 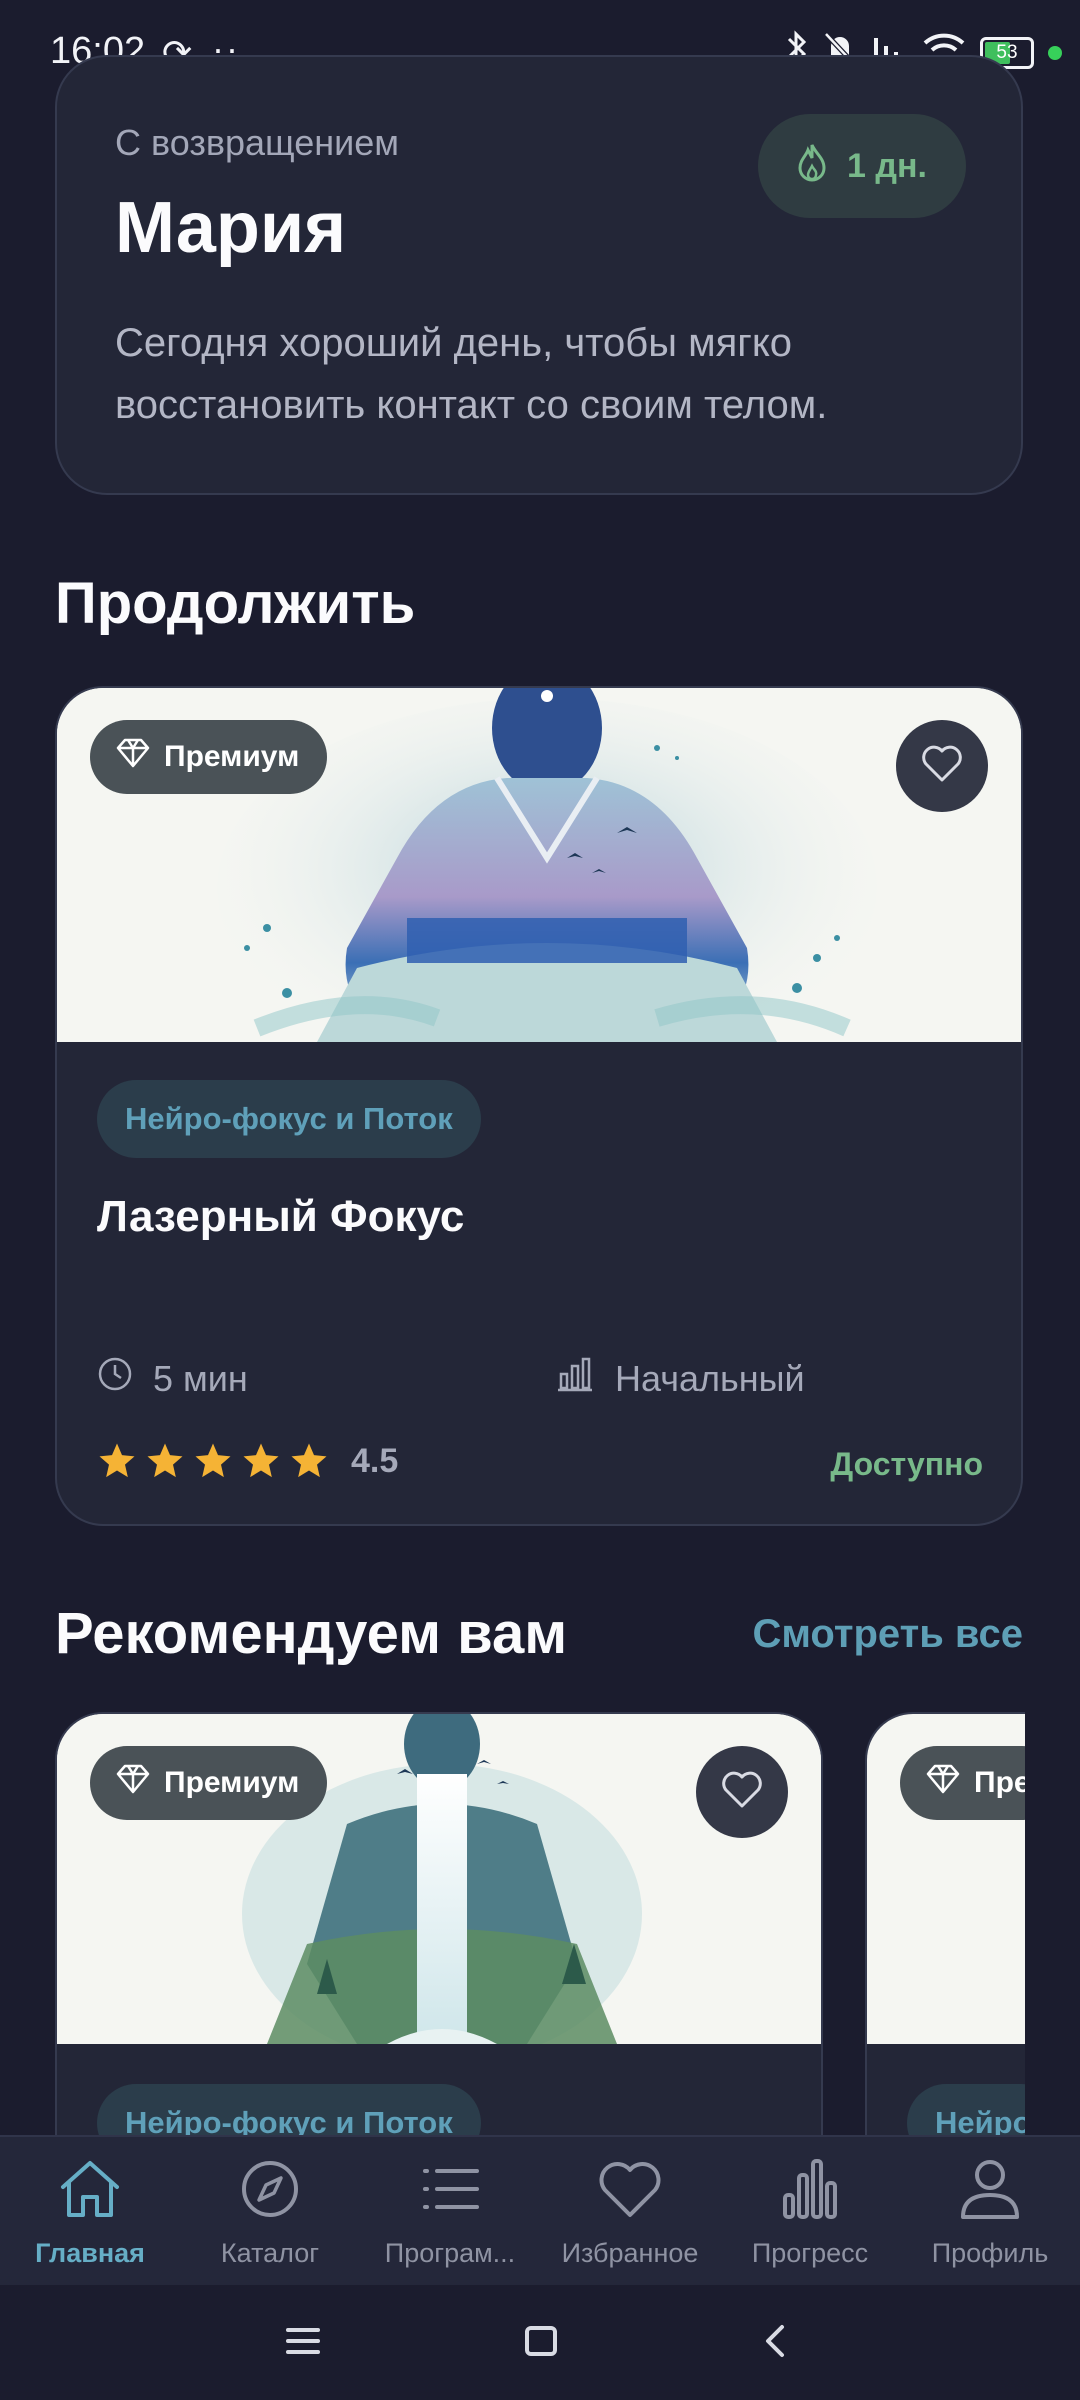 I want to click on rating-stars: 4.5, so click(x=247, y=1461).